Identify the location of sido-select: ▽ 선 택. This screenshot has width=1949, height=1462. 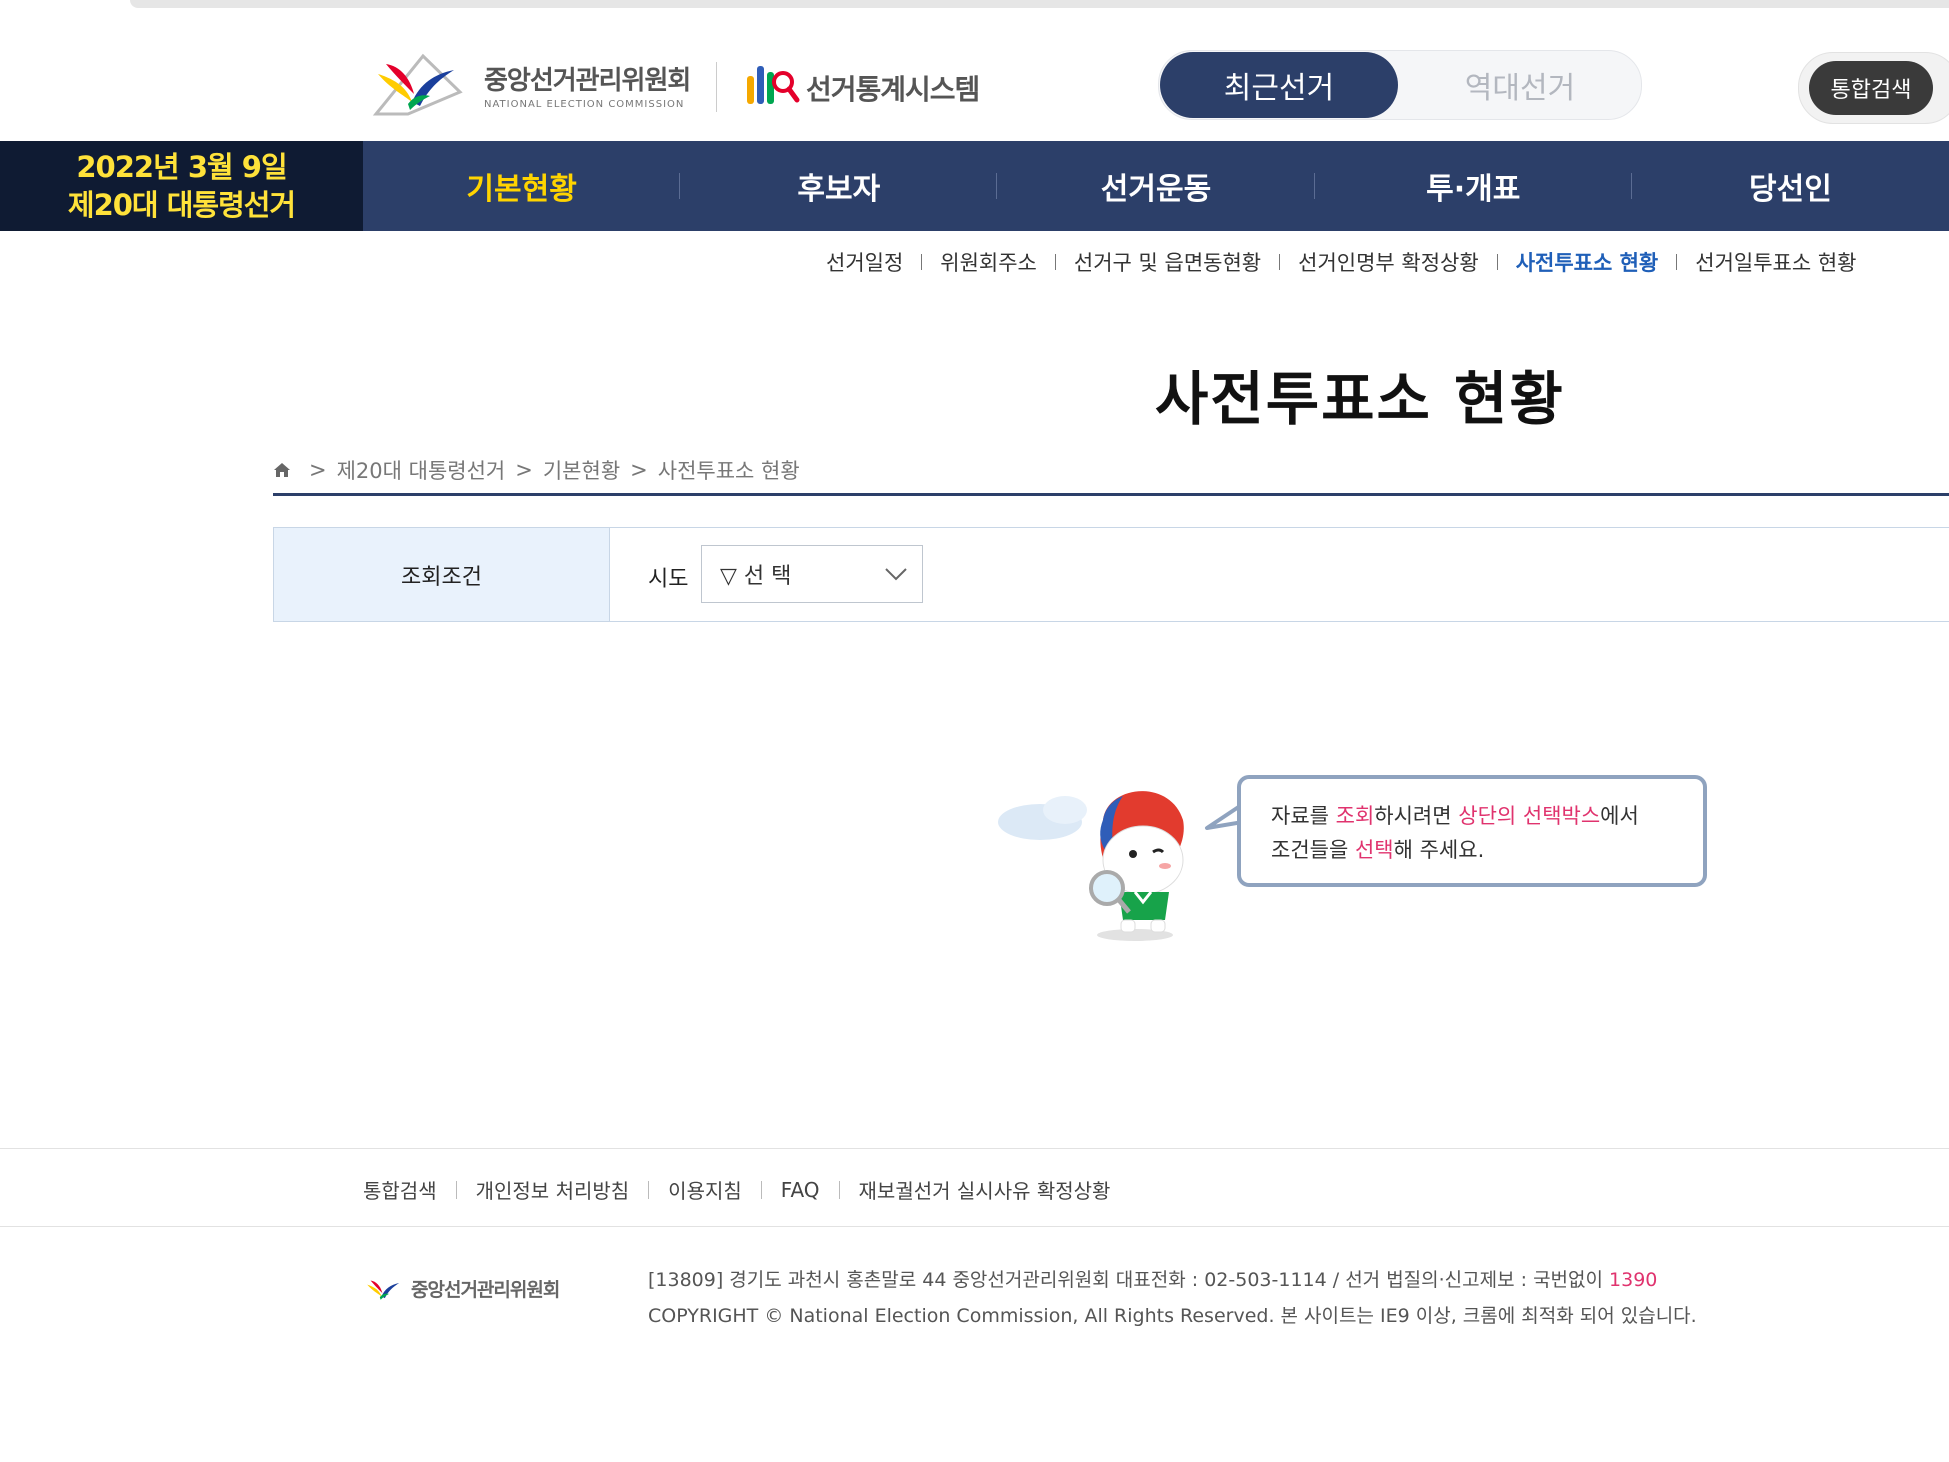
(812, 574).